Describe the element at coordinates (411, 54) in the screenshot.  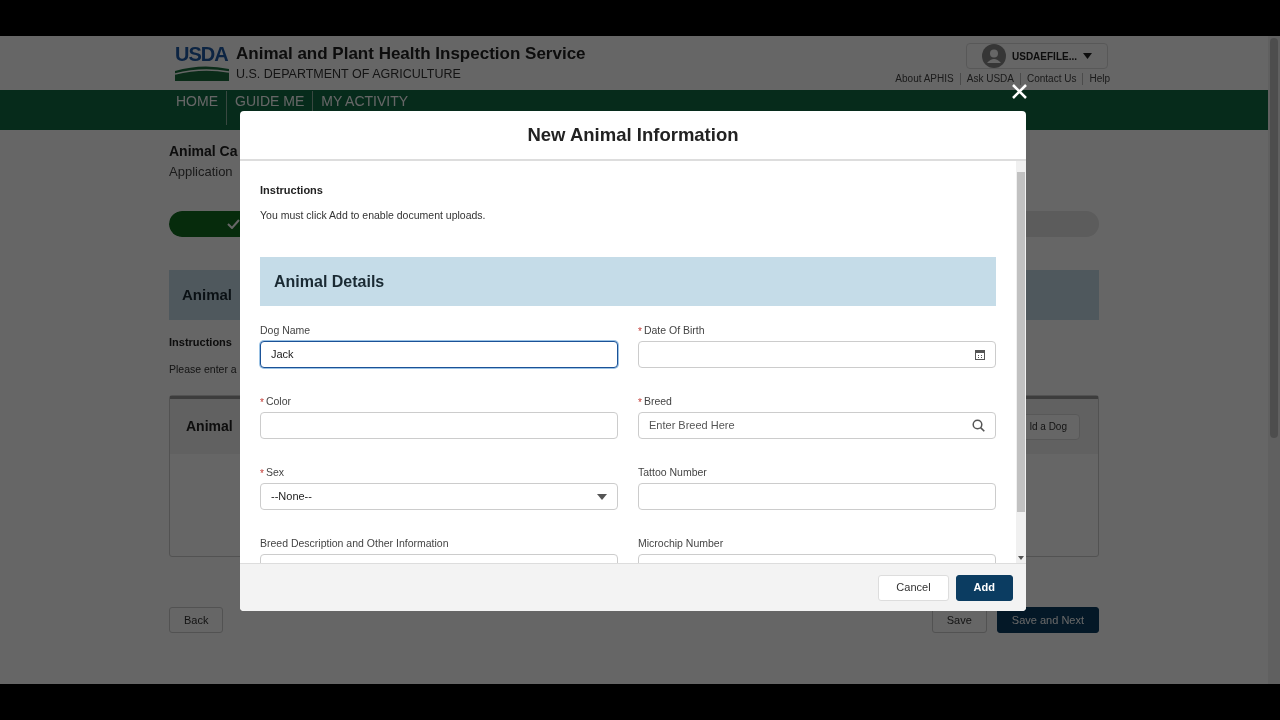
I see `agency-title: Animal and Plant Health Inspection Service` at that location.